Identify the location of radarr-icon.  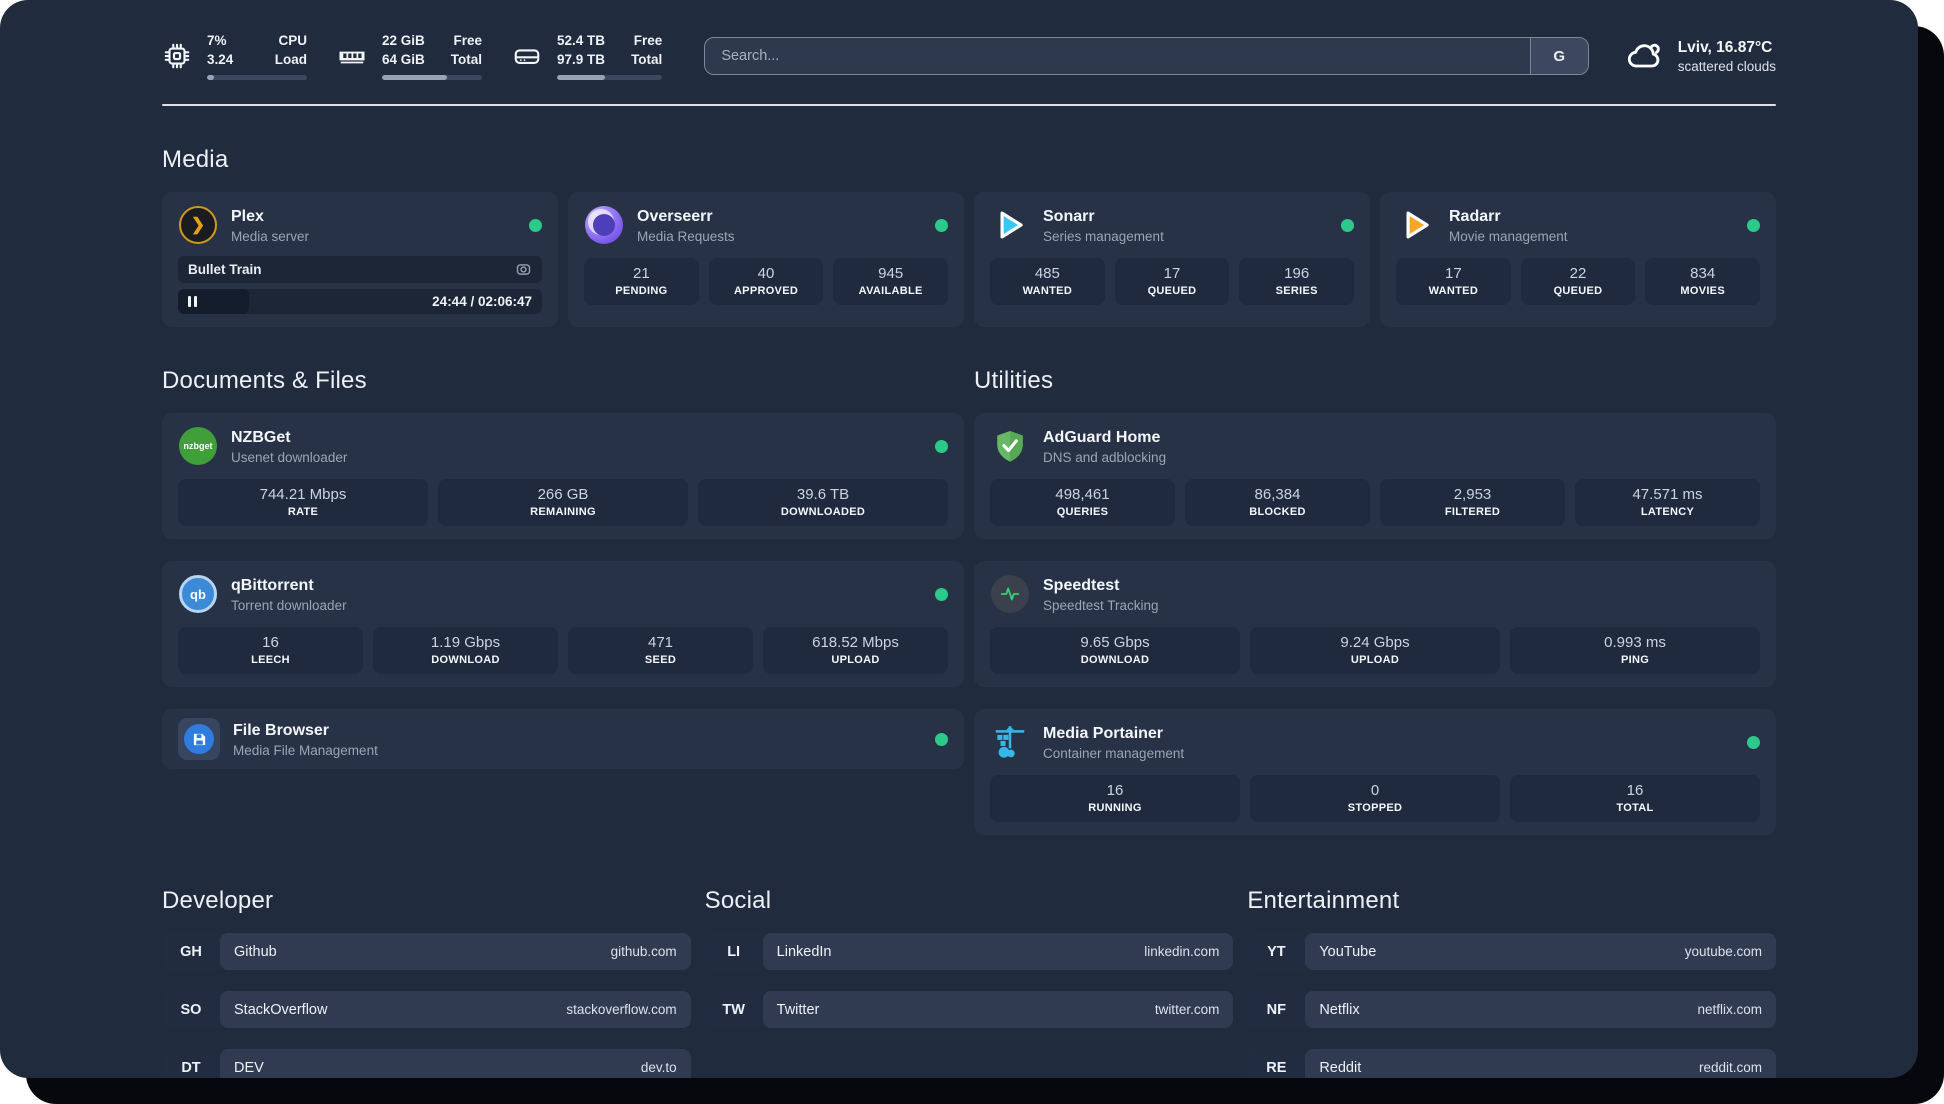
(1416, 225).